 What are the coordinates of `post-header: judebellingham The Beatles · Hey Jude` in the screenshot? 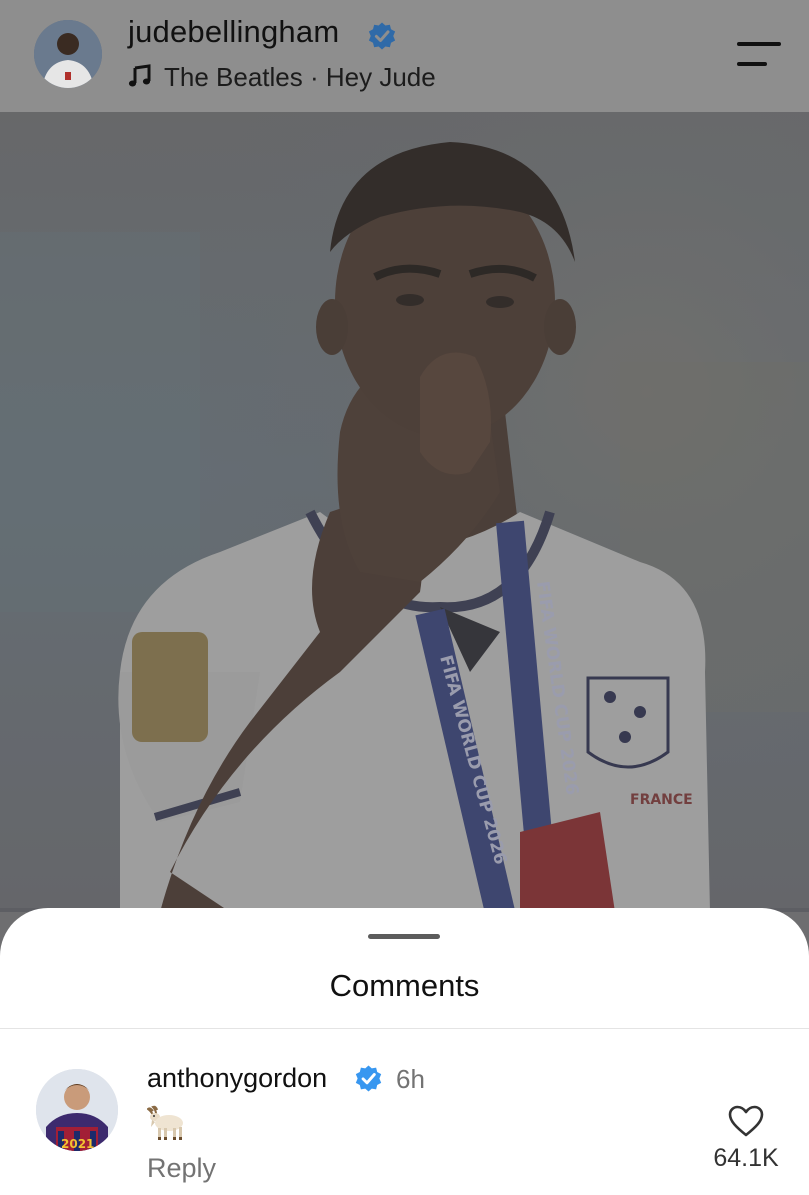 It's located at (404, 56).